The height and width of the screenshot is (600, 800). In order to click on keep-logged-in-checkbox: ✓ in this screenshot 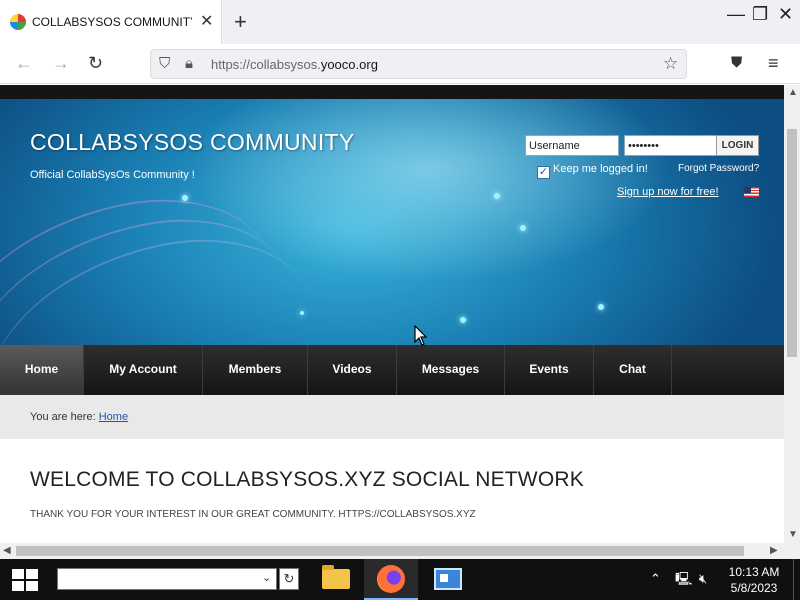, I will do `click(543, 172)`.